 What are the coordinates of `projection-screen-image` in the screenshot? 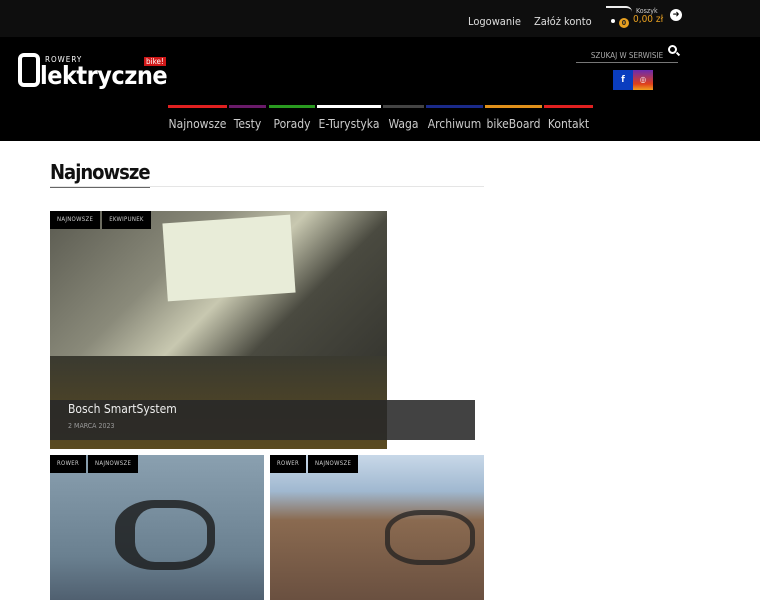 It's located at (229, 258).